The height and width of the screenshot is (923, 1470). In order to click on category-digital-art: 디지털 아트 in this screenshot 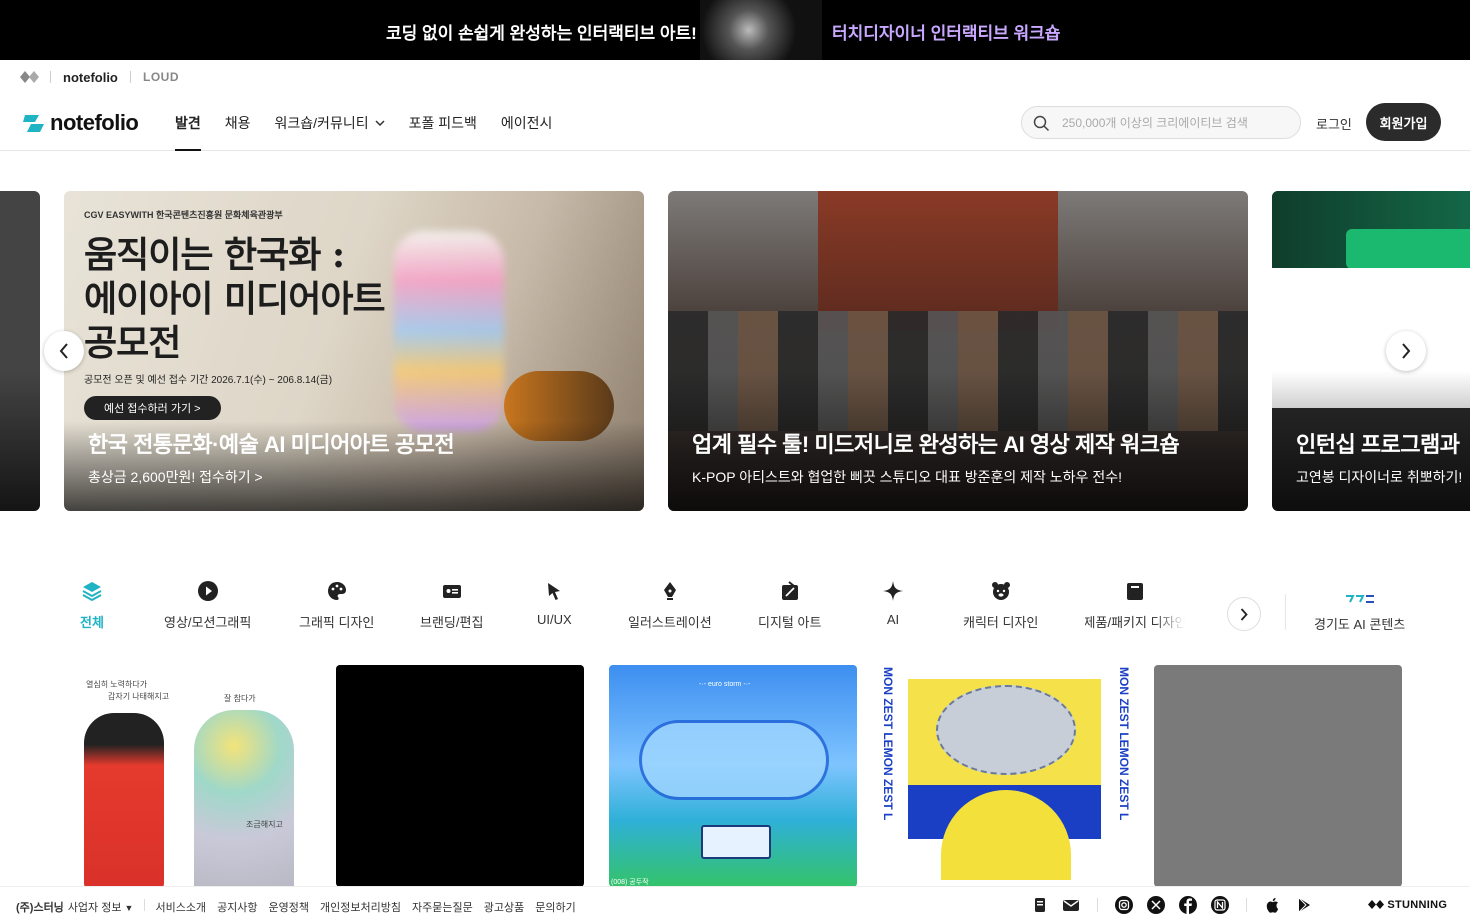, I will do `click(789, 605)`.